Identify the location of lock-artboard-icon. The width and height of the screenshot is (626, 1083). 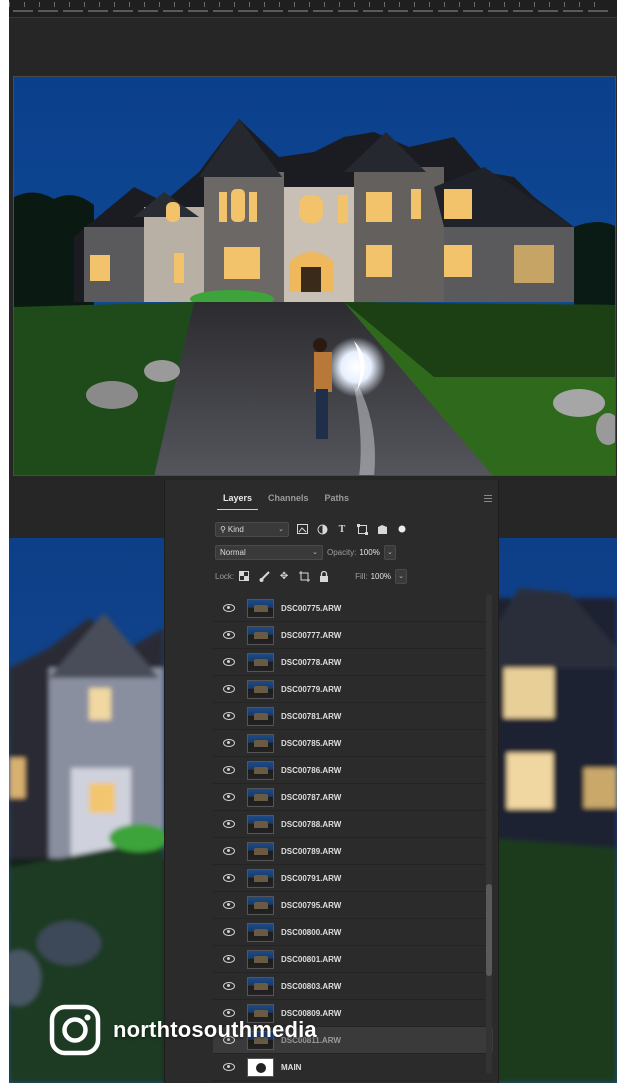
(304, 576).